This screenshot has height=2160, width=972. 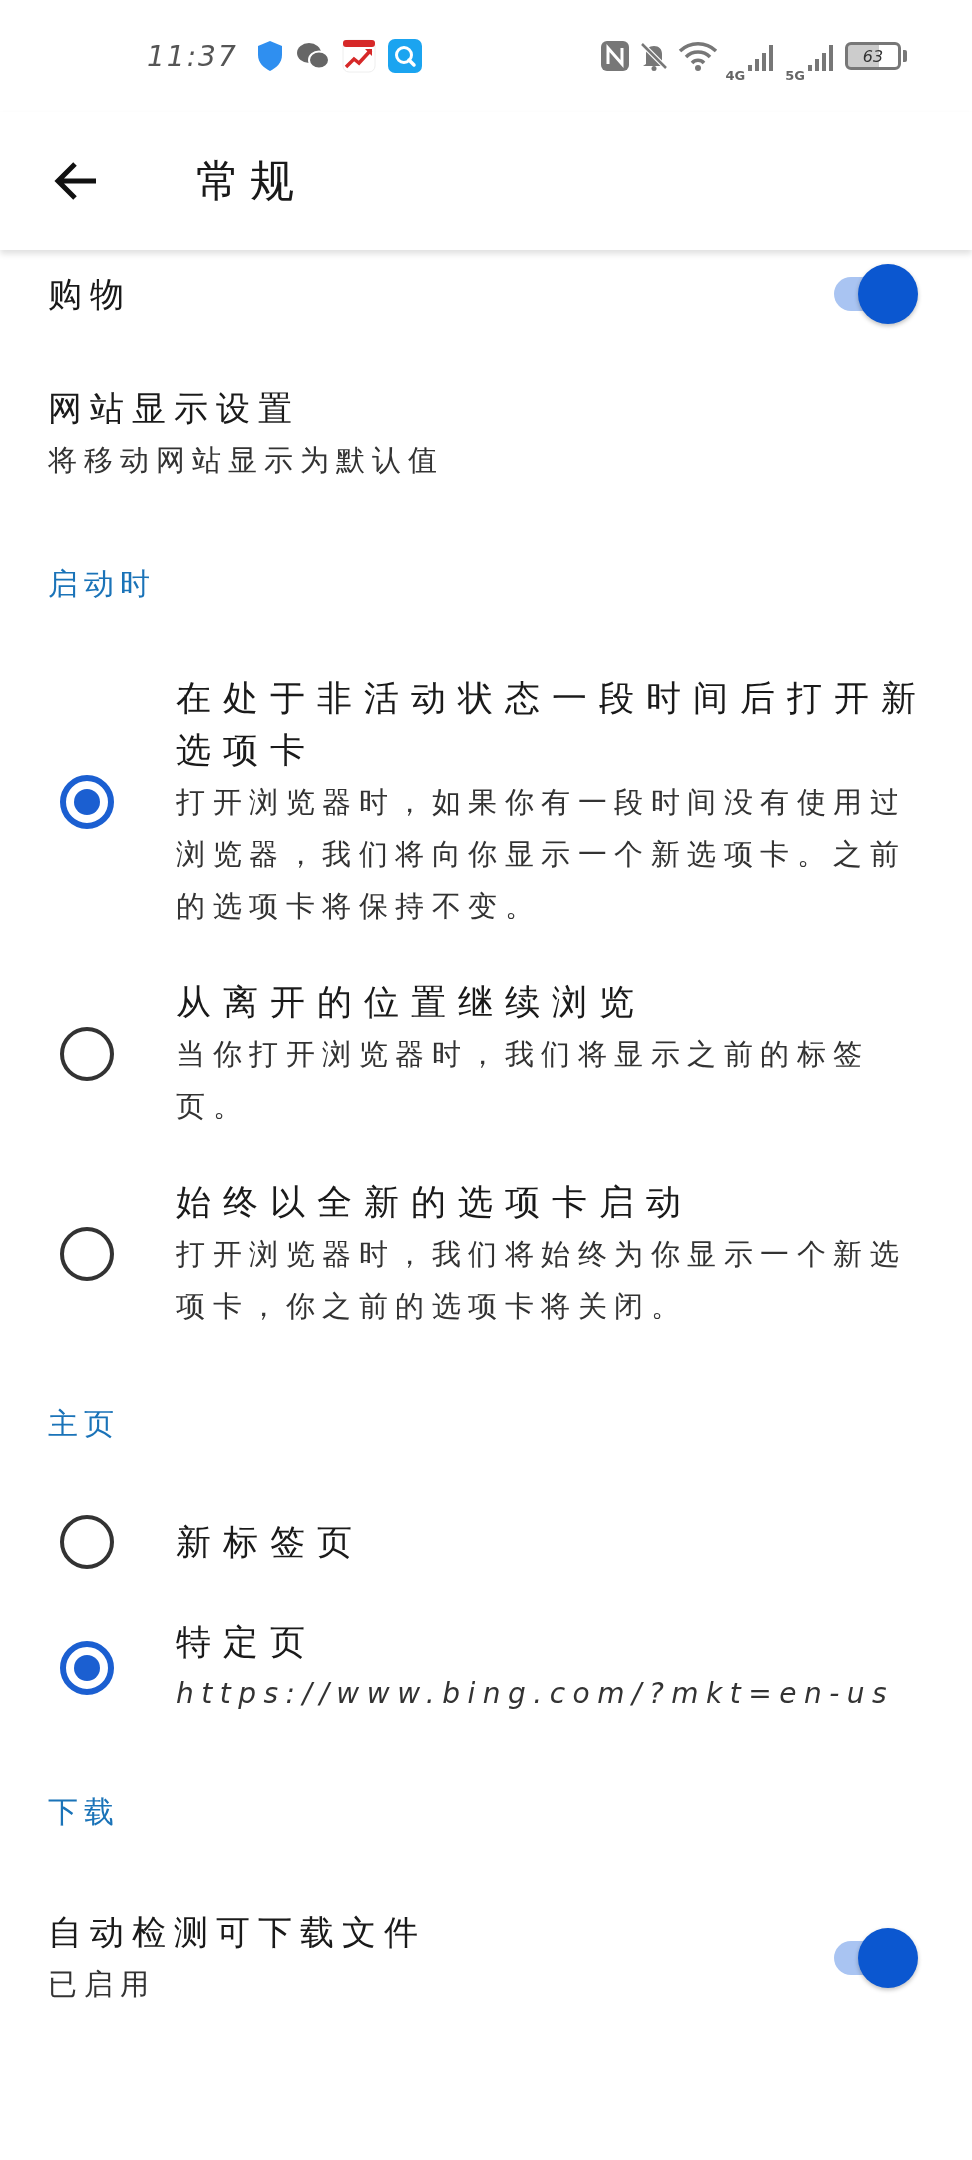 I want to click on nfc-icon, so click(x=614, y=56).